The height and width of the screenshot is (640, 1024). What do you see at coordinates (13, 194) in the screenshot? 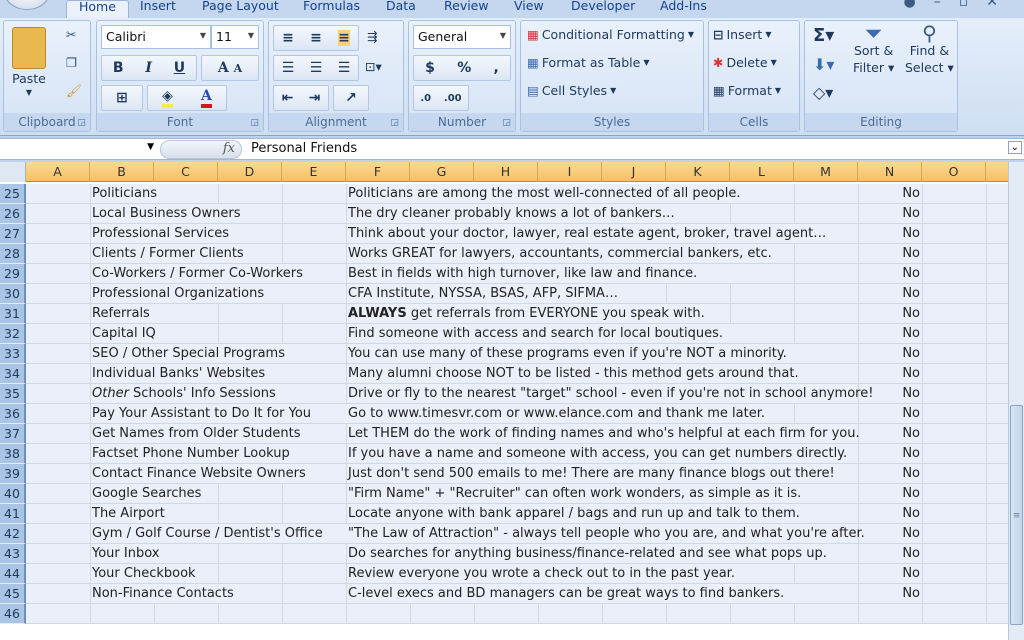
I see `row-header: 25` at bounding box center [13, 194].